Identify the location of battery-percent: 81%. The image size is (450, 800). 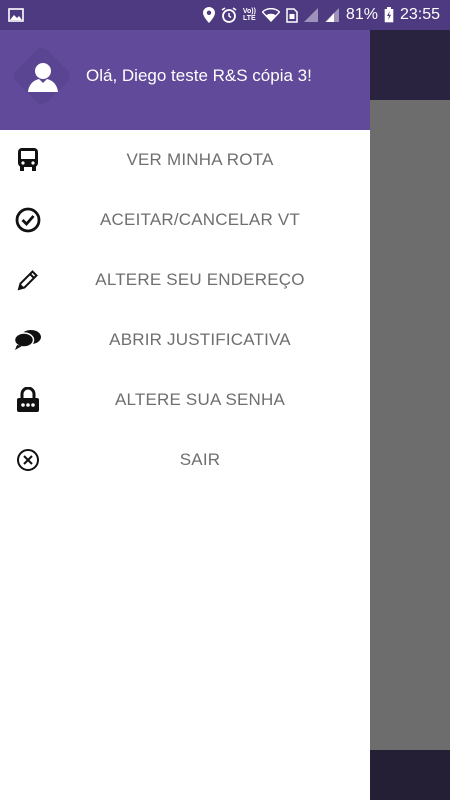
(361, 14).